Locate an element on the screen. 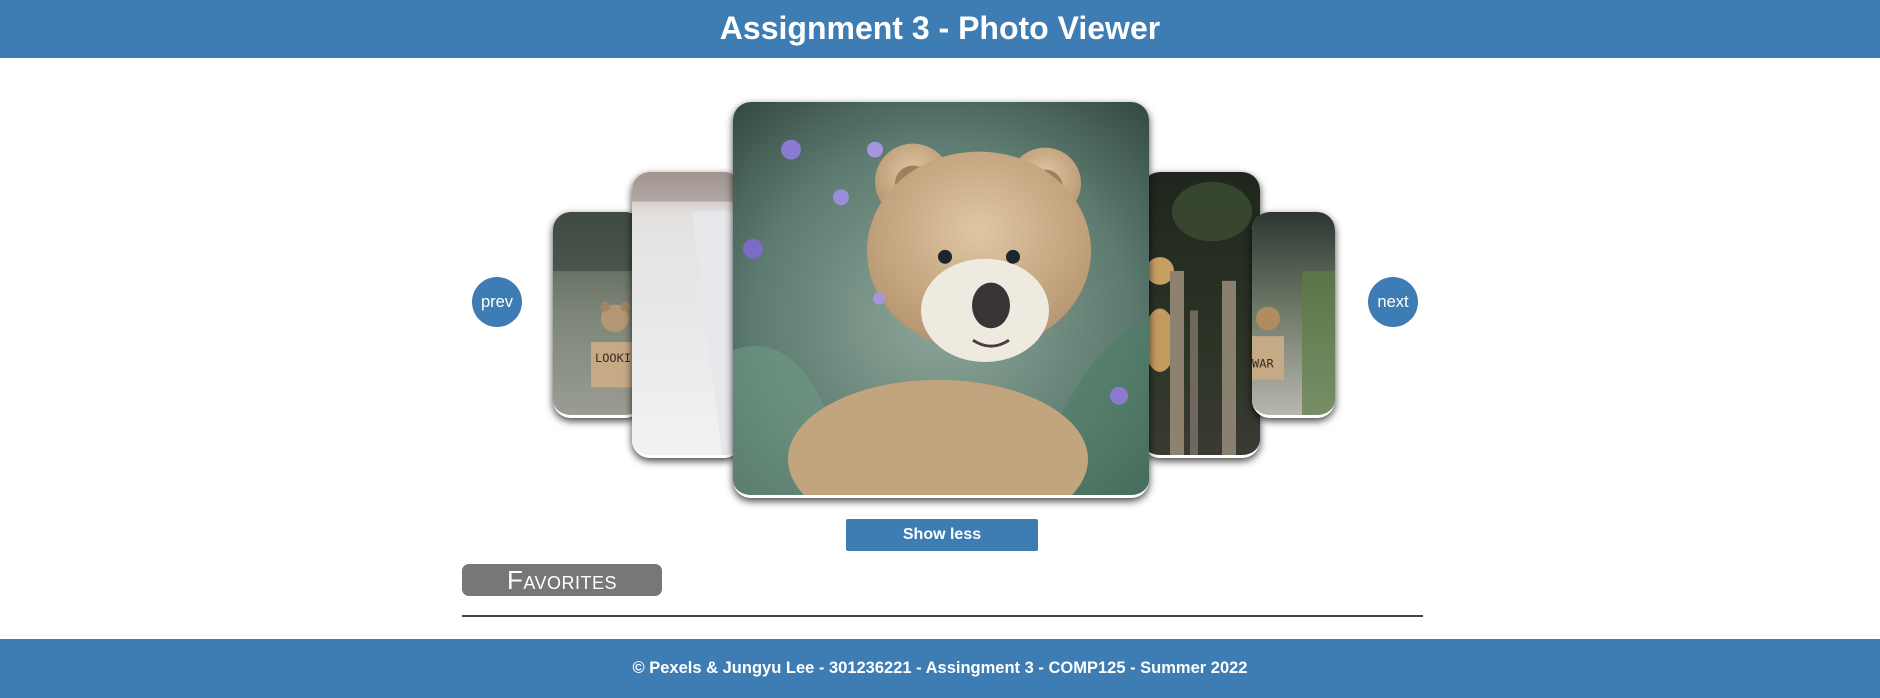  next-button: next is located at coordinates (1393, 302).